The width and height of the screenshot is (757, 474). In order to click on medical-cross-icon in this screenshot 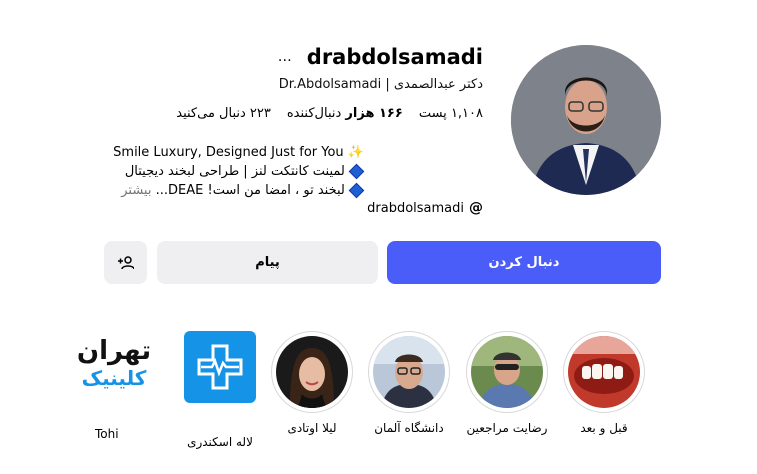, I will do `click(220, 367)`.